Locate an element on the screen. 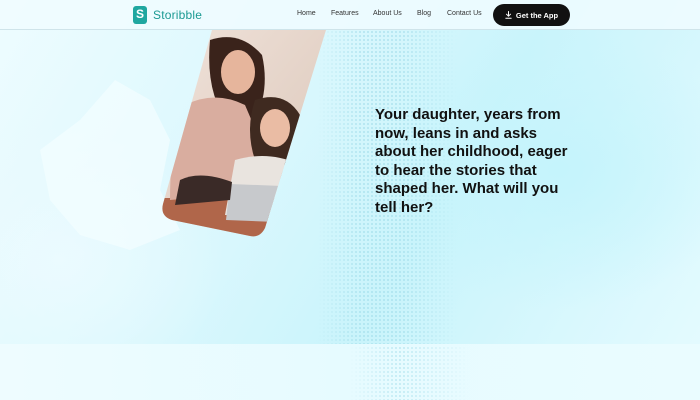  logo-icon: S is located at coordinates (140, 15).